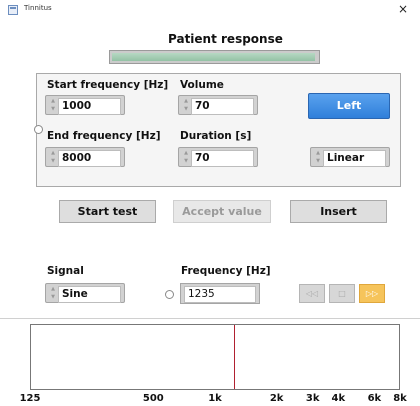 The width and height of the screenshot is (420, 406). What do you see at coordinates (222, 106) in the screenshot?
I see `volume-input: 70` at bounding box center [222, 106].